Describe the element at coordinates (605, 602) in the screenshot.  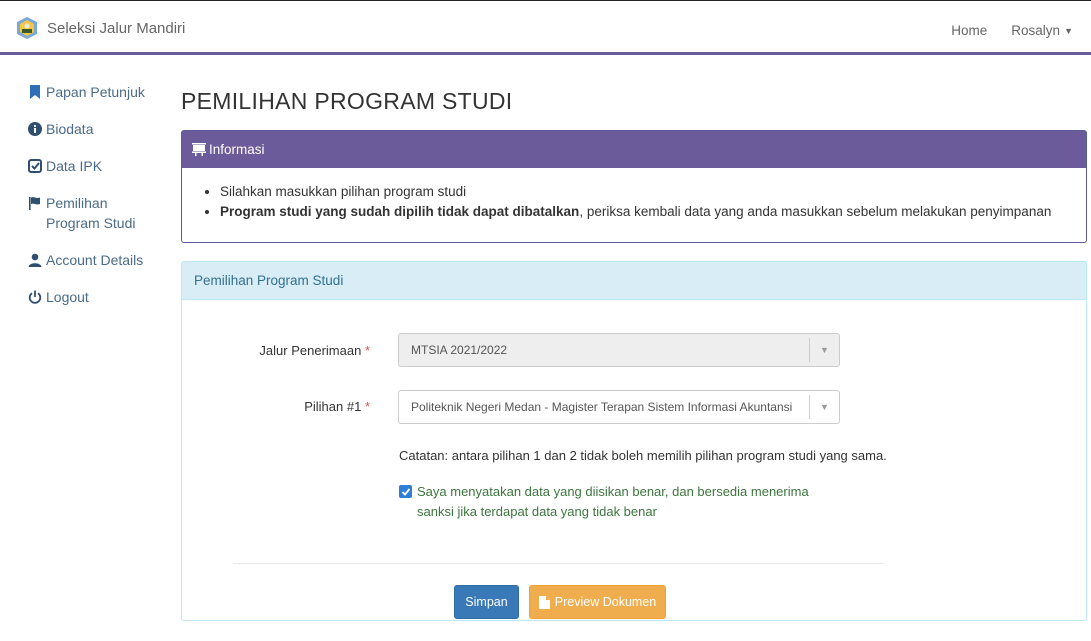
I see `preview-document-label: Preview Dokumen` at that location.